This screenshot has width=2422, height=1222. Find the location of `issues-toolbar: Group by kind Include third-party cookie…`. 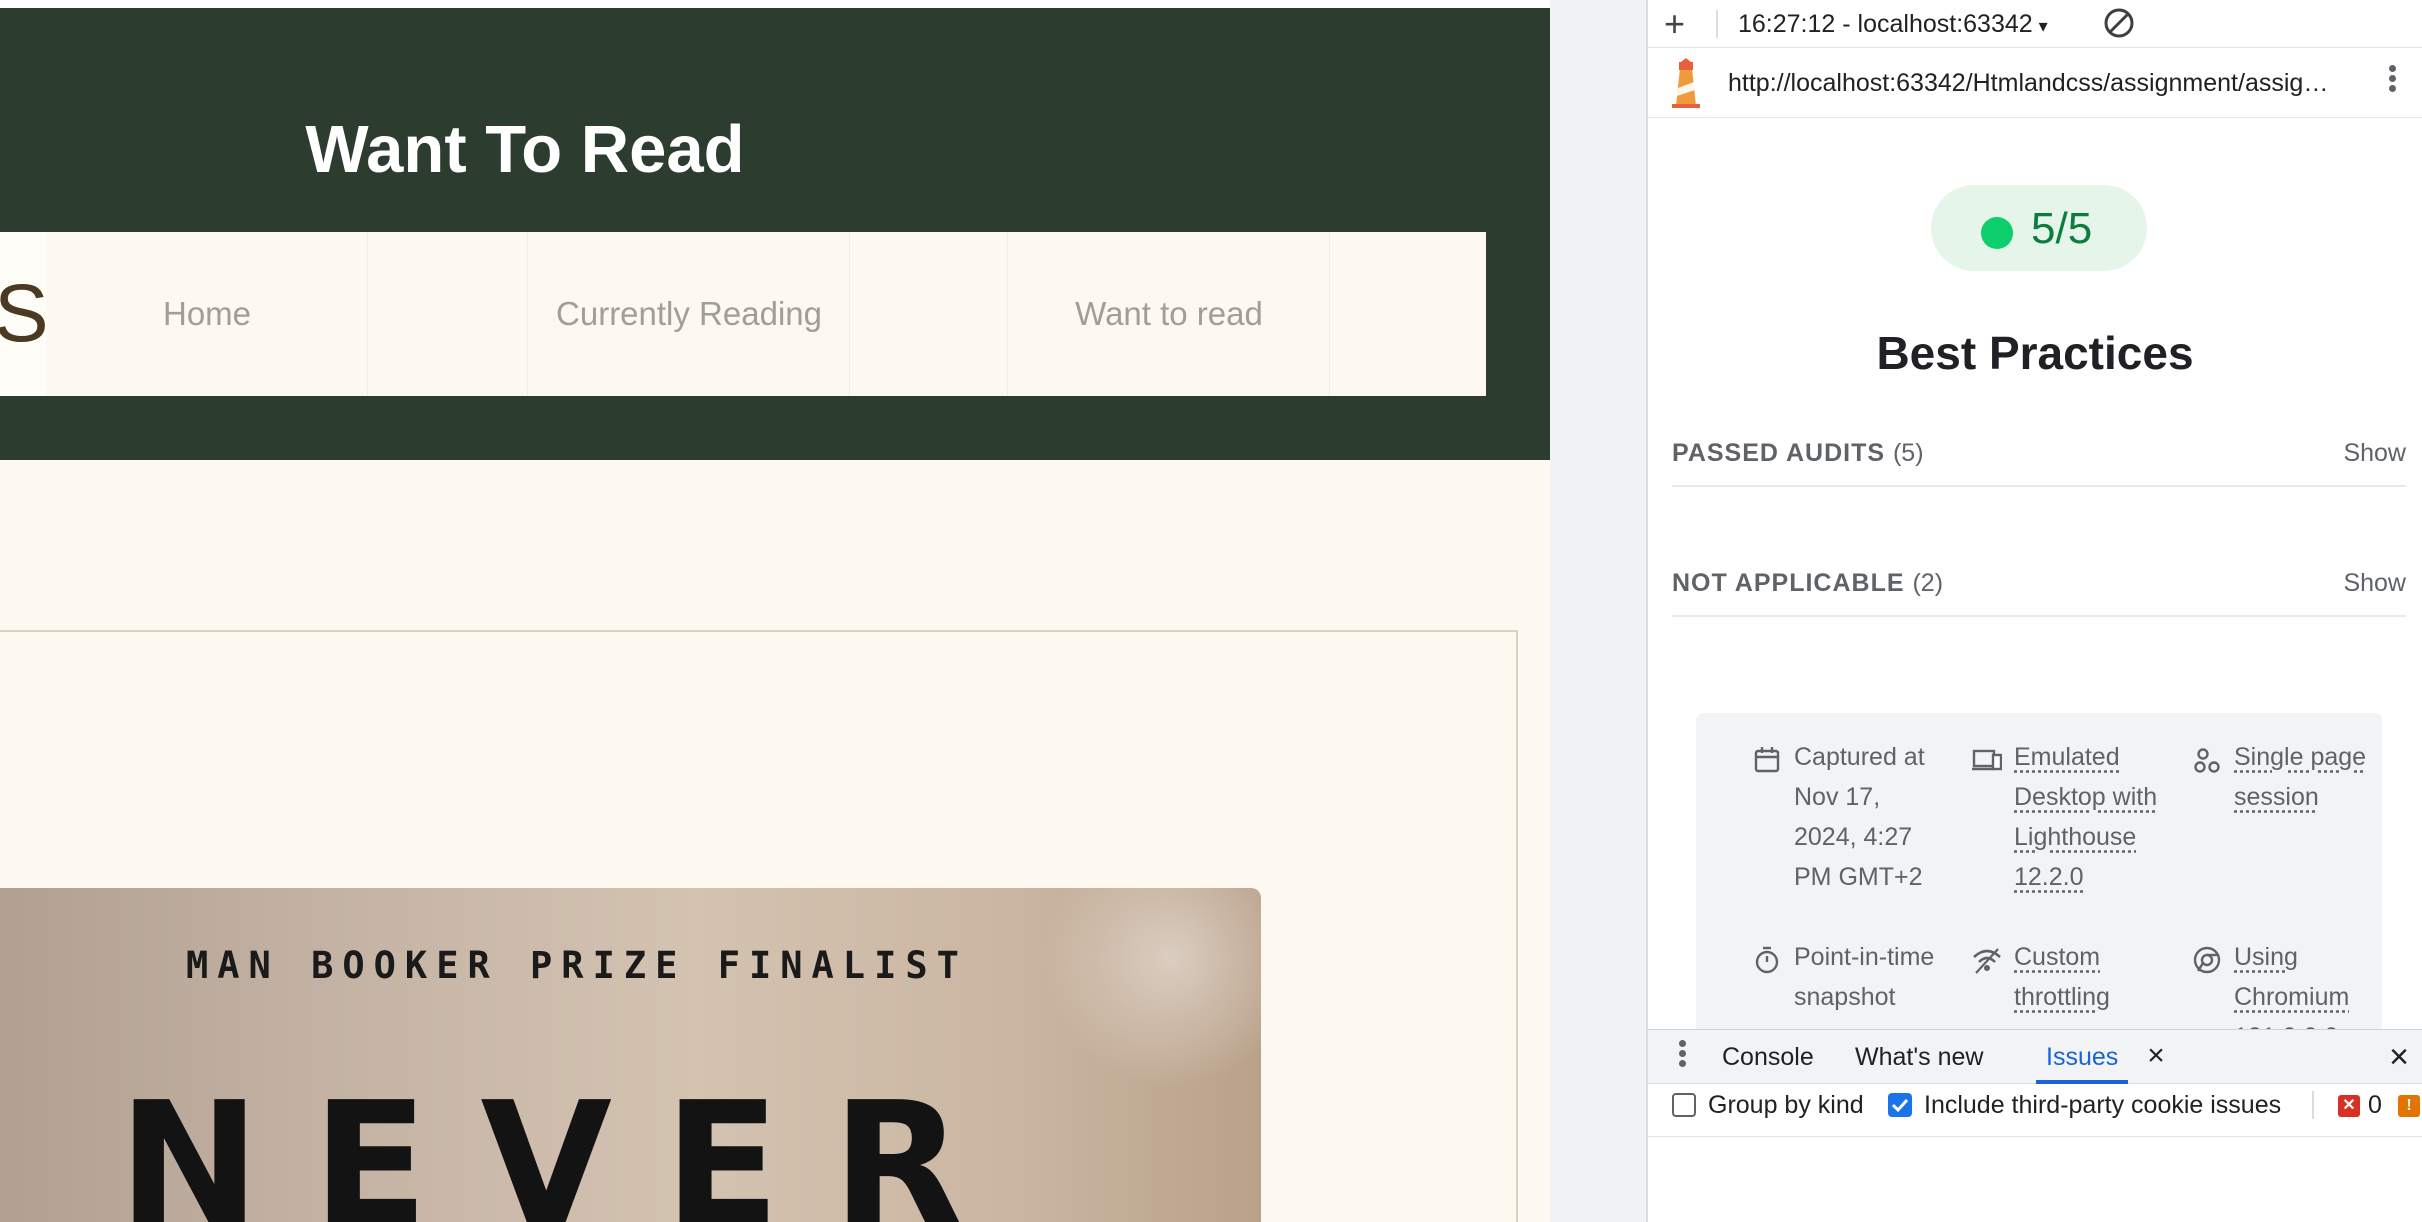

issues-toolbar: Group by kind Include third-party cookie… is located at coordinates (2035, 1110).